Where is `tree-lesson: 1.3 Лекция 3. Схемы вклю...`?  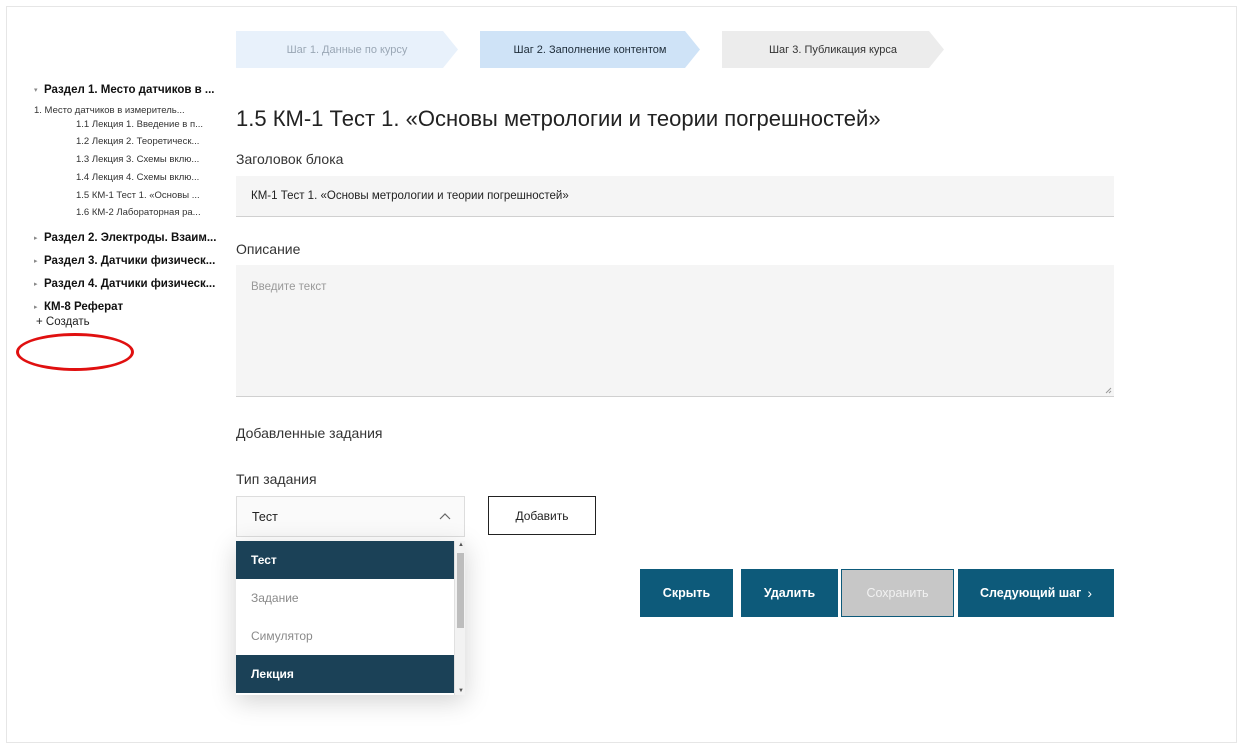
tree-lesson: 1.3 Лекция 3. Схемы вклю... is located at coordinates (129, 159).